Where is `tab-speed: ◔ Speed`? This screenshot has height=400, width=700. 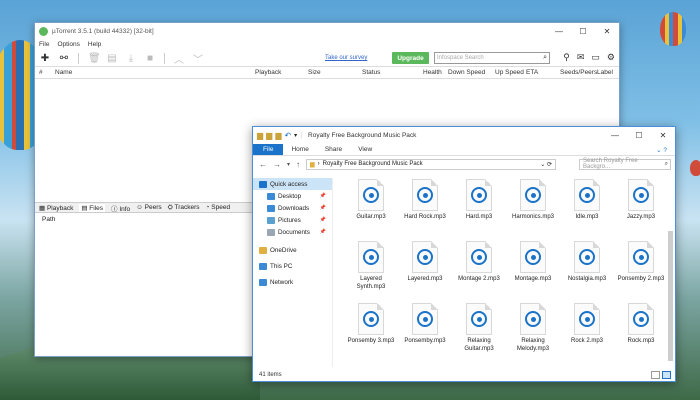 tab-speed: ◔ Speed is located at coordinates (218, 207).